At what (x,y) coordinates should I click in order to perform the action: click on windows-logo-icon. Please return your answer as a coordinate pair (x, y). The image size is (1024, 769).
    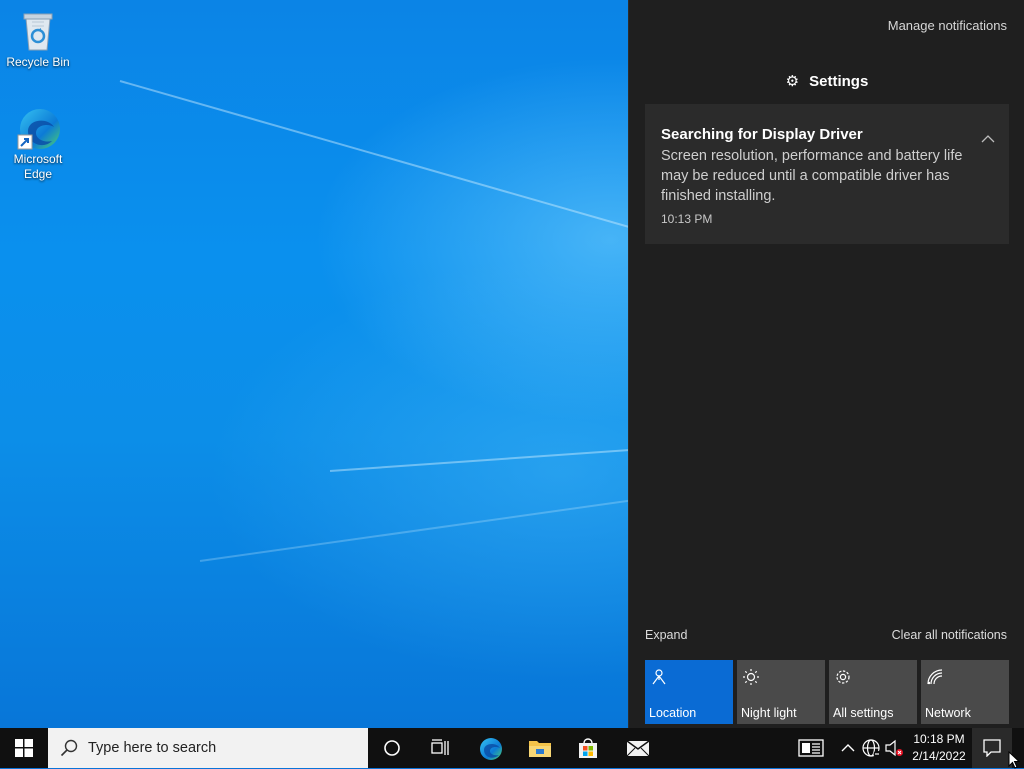
    Looking at the image, I should click on (24, 748).